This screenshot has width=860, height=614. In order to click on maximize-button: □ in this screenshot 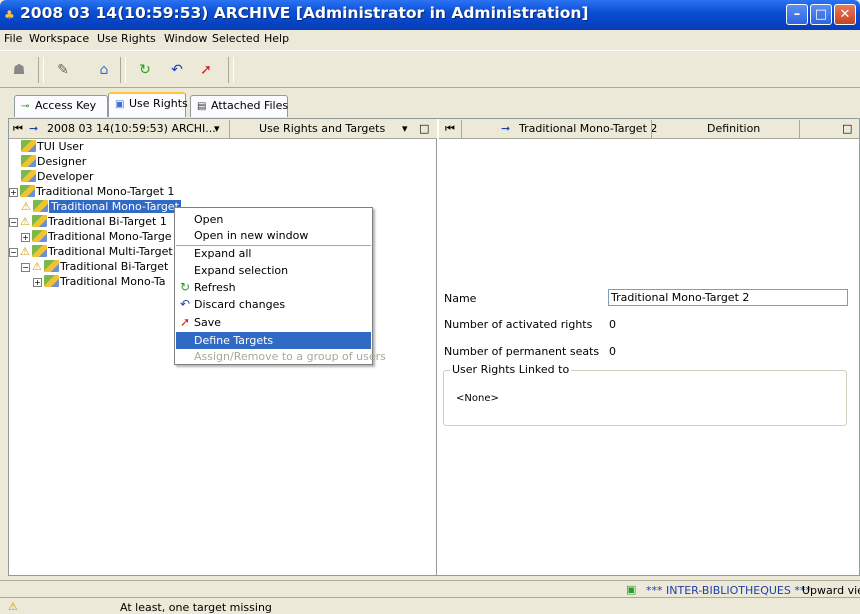, I will do `click(821, 14)`.